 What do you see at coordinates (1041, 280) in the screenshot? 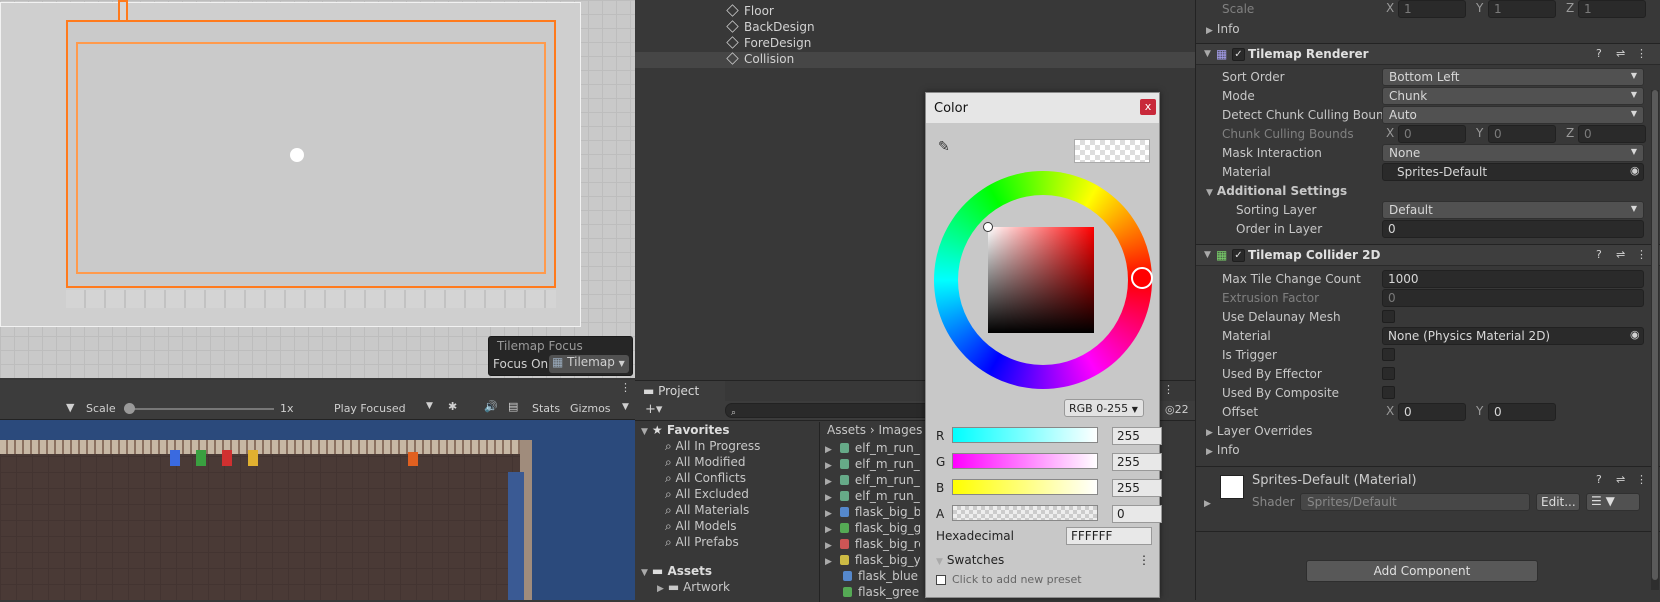
I see `saturation-value-square` at bounding box center [1041, 280].